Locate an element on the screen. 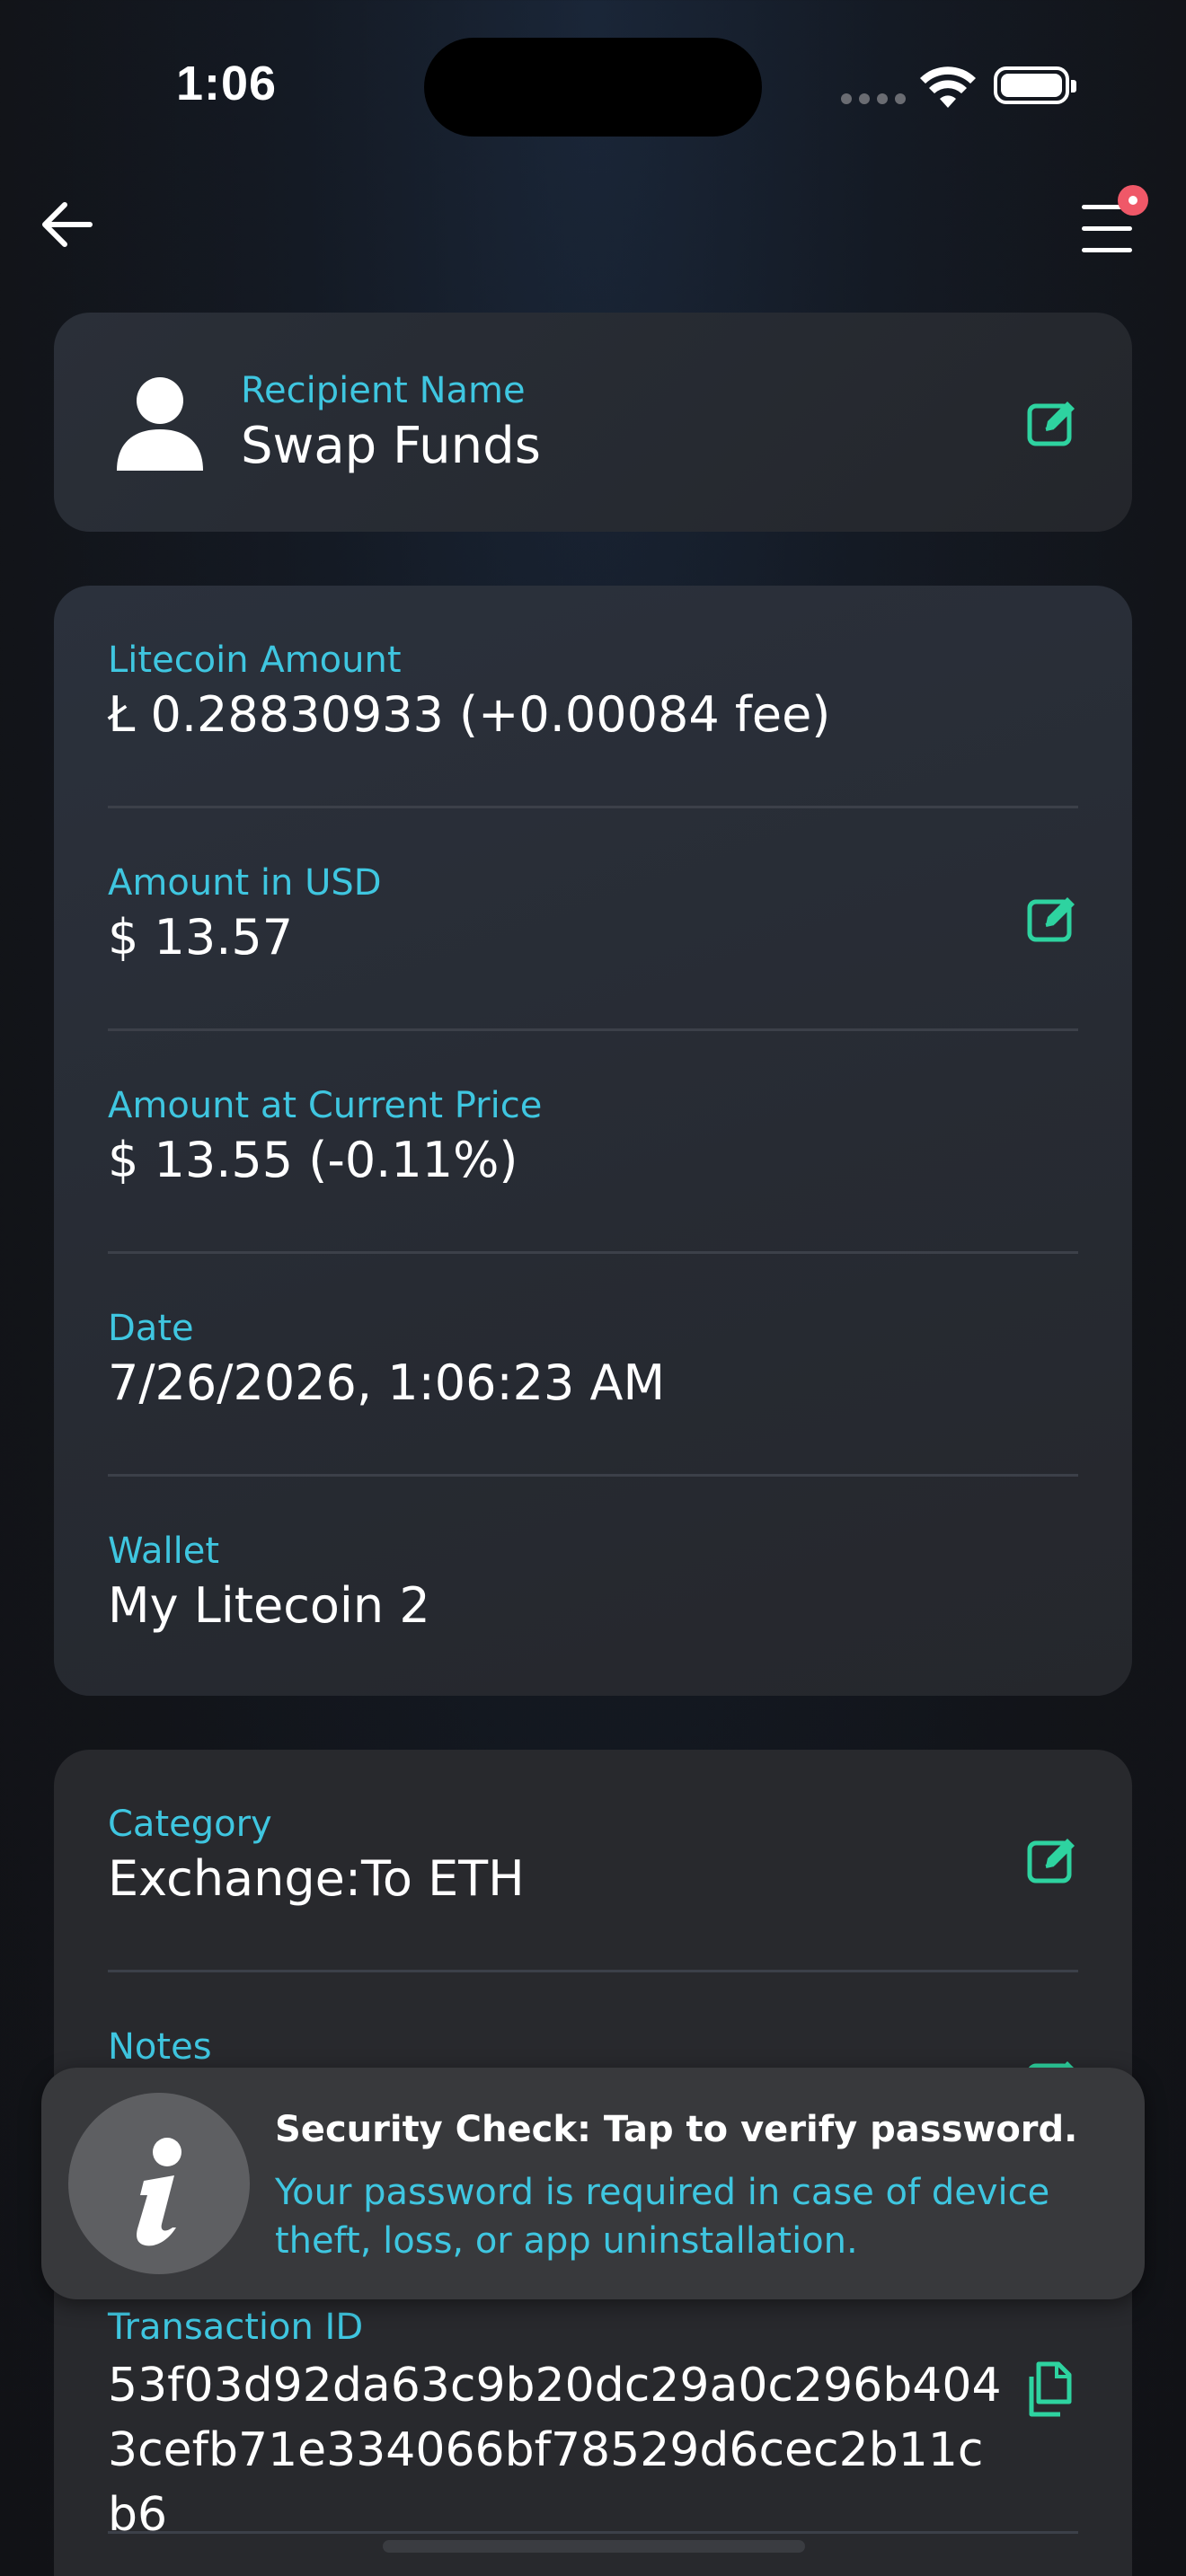  detail-row-category: Category Exchange:To ETH is located at coordinates (593, 1861).